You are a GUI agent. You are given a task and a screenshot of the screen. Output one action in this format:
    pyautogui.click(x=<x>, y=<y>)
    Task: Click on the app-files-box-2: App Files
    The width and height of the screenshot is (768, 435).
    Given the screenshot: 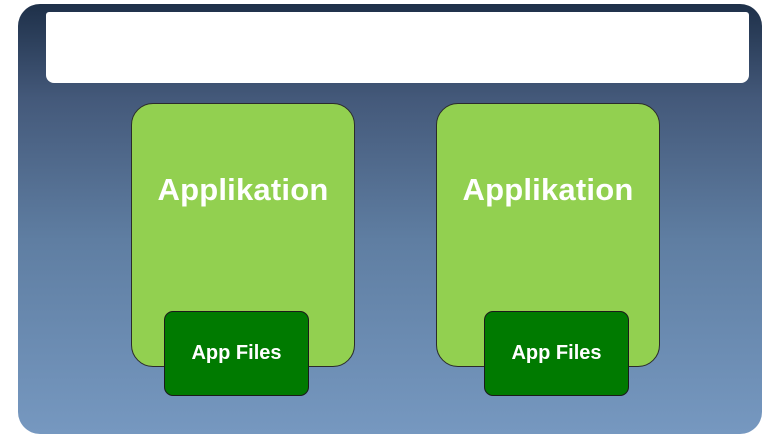 What is the action you would take?
    pyautogui.click(x=556, y=353)
    